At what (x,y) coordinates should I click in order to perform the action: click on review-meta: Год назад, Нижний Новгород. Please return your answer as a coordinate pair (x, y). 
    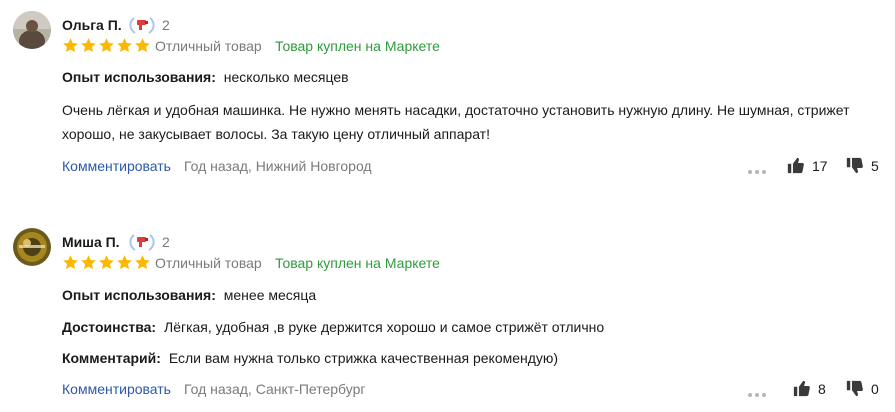
    Looking at the image, I should click on (278, 166).